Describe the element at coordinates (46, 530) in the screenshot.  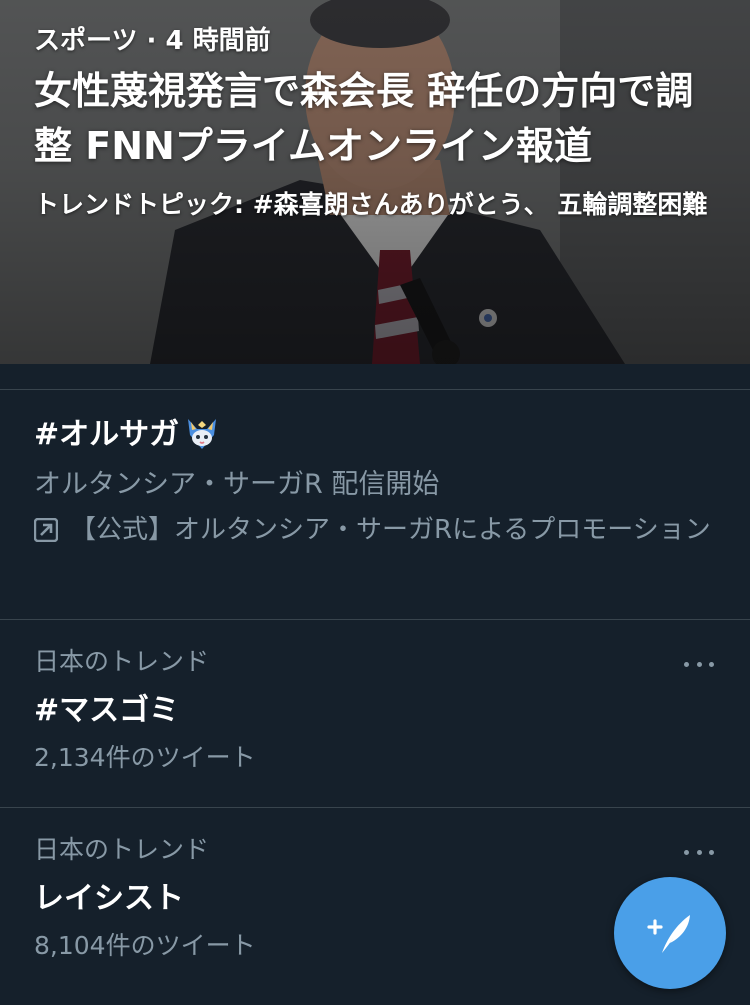
I see `promoted-arrow-icon` at that location.